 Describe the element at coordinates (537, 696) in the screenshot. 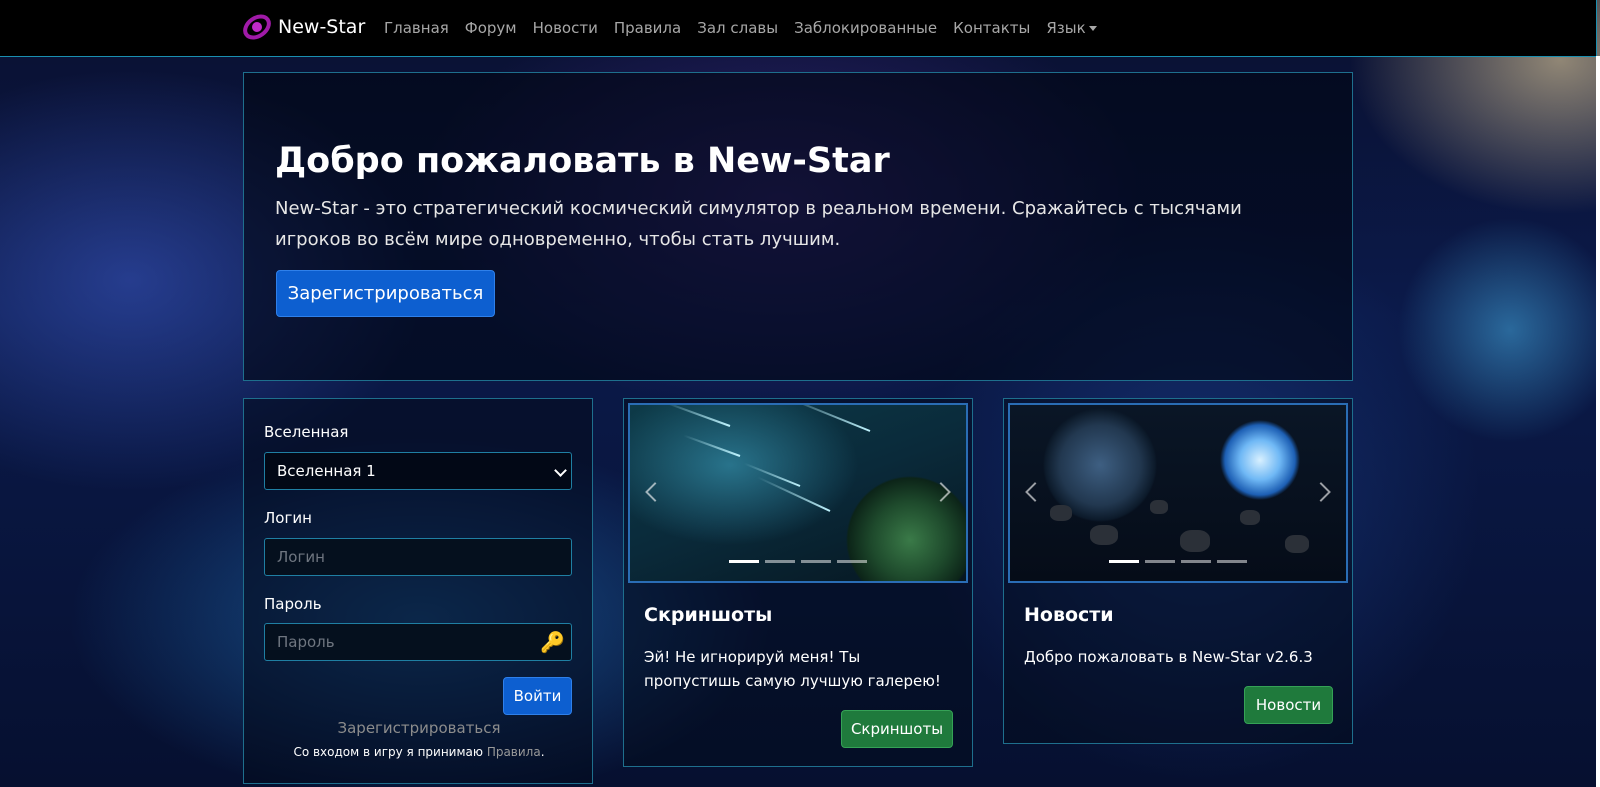

I see `login-submit-button: Войти` at that location.